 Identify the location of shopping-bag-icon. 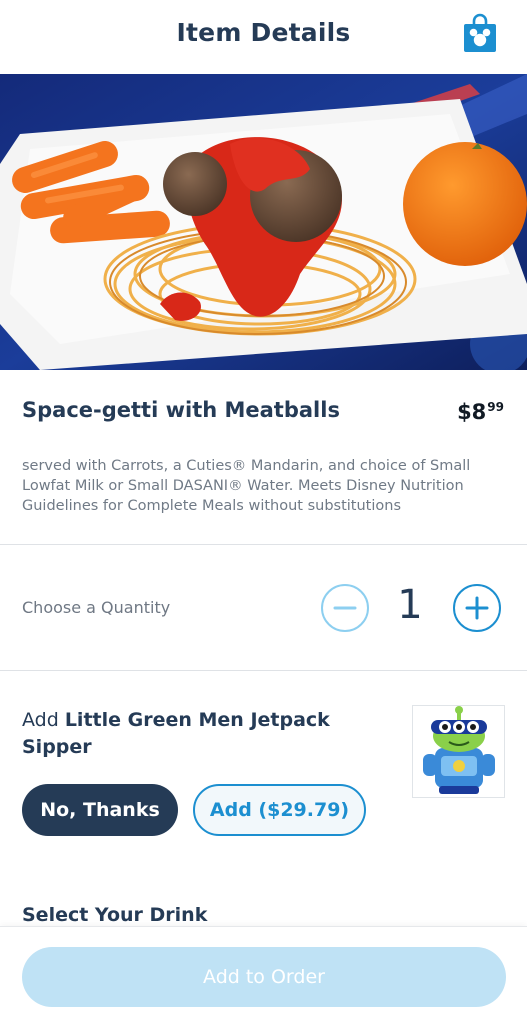
(480, 33).